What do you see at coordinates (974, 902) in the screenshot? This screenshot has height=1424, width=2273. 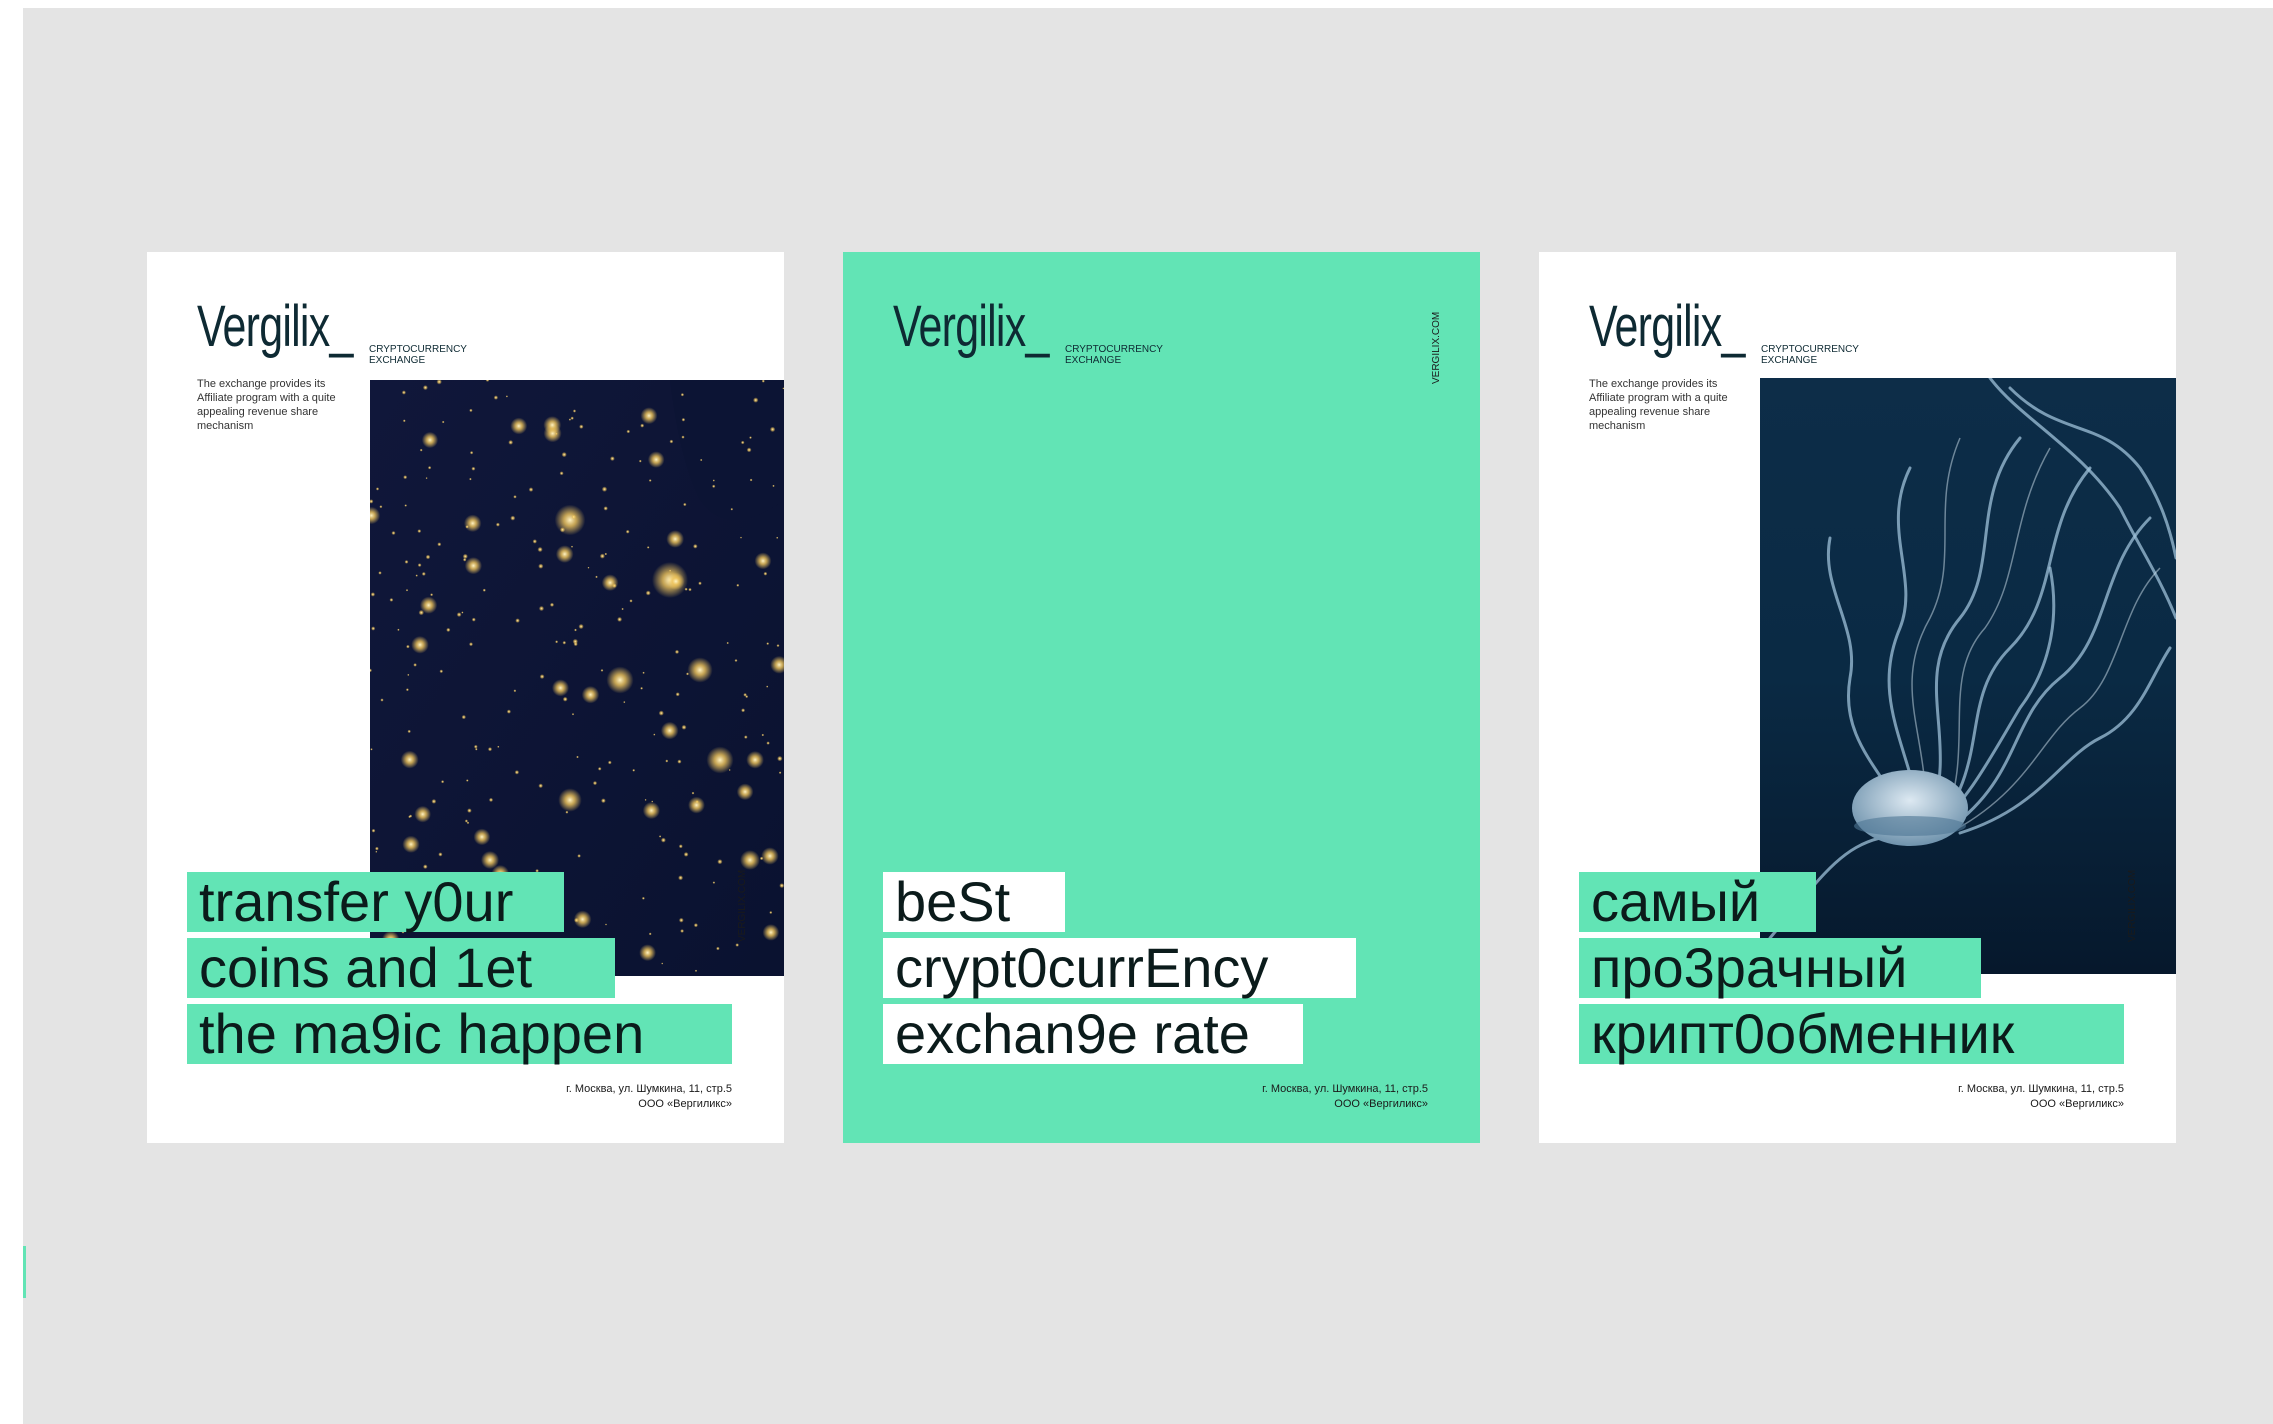 I see `headline-line: beSt` at bounding box center [974, 902].